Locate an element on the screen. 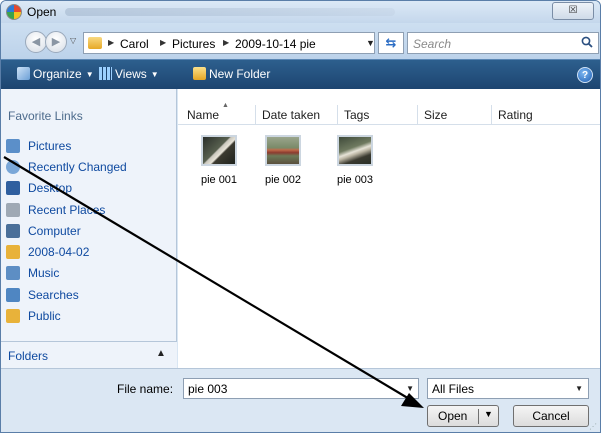 The image size is (603, 435). open-options-dropdown-icon: ▼ is located at coordinates (488, 414).